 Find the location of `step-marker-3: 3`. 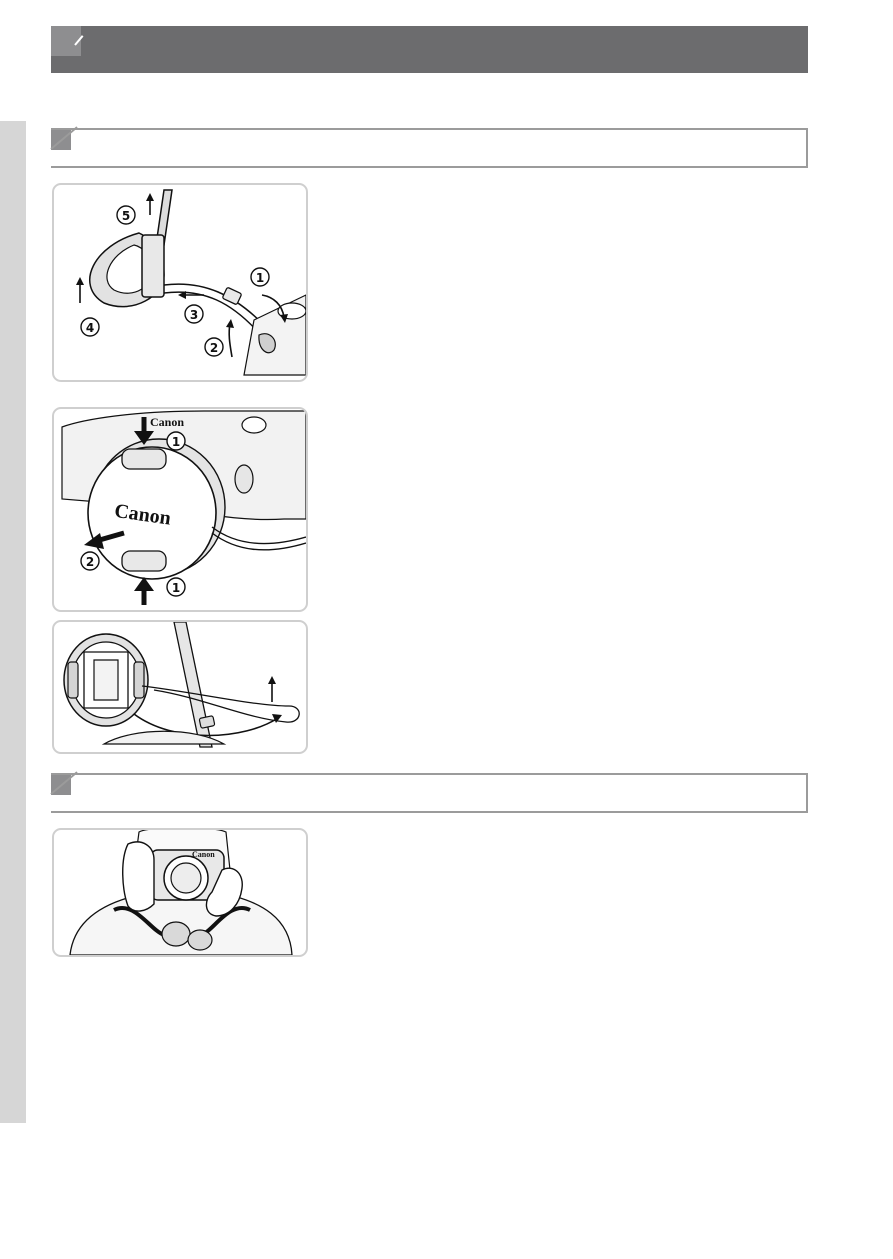

step-marker-3: 3 is located at coordinates (194, 314).